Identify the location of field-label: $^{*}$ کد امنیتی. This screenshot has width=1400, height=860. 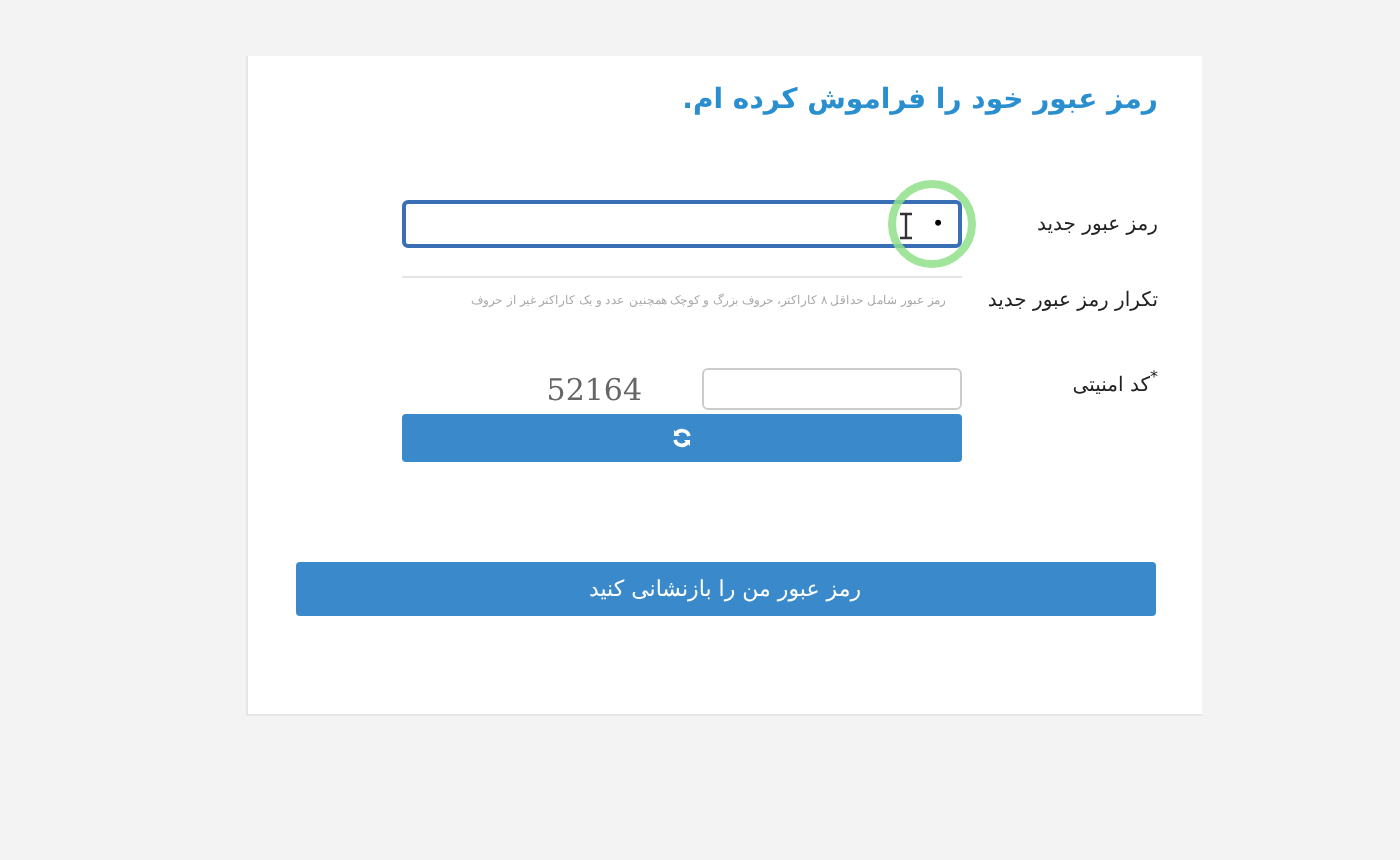
(1114, 382).